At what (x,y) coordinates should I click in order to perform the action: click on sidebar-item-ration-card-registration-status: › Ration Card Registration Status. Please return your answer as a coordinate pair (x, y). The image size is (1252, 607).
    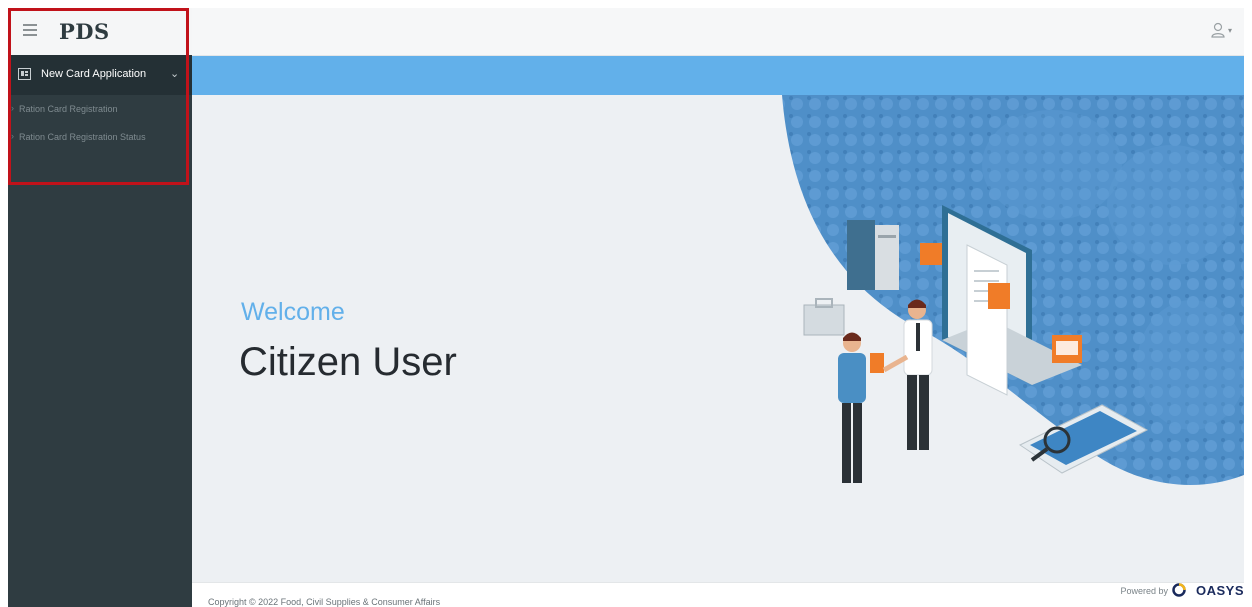
    Looking at the image, I should click on (100, 138).